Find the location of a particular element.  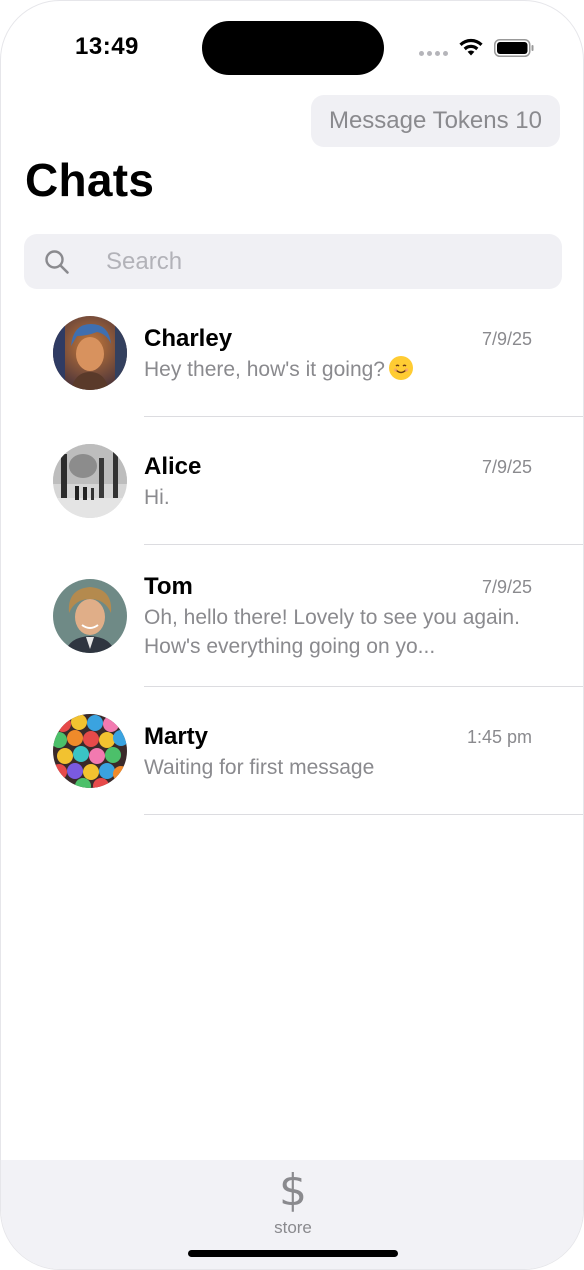

tab-store: $ store is located at coordinates (293, 1200).